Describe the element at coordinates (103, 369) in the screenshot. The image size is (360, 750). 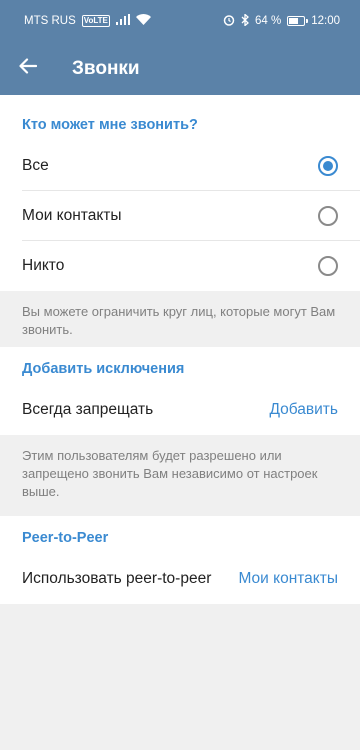
I see `section-header: Добавить исключения` at that location.